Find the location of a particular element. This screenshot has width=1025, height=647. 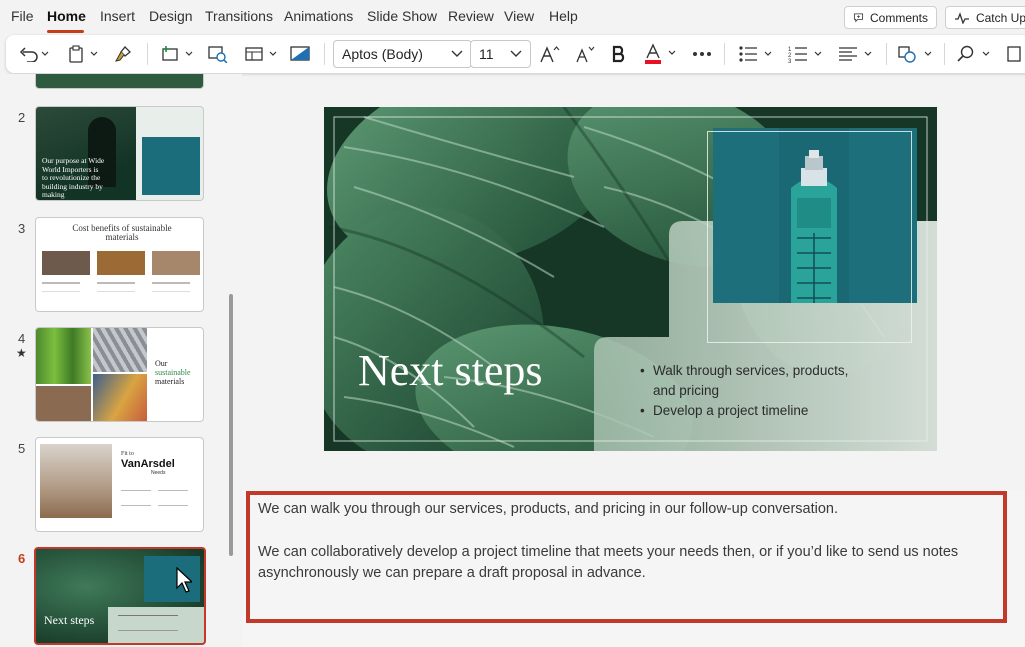

layout-icon is located at coordinates (261, 54).